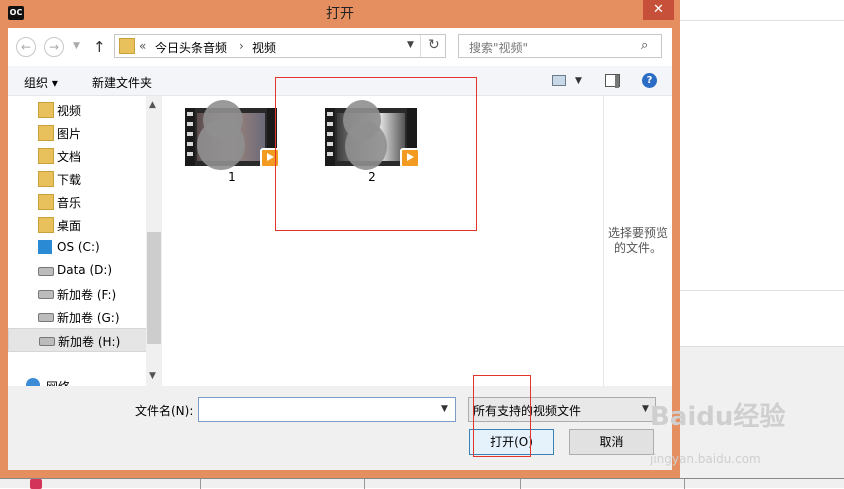  What do you see at coordinates (444, 409) in the screenshot?
I see `filename-dropdown-chevron-icon: ▼` at bounding box center [444, 409].